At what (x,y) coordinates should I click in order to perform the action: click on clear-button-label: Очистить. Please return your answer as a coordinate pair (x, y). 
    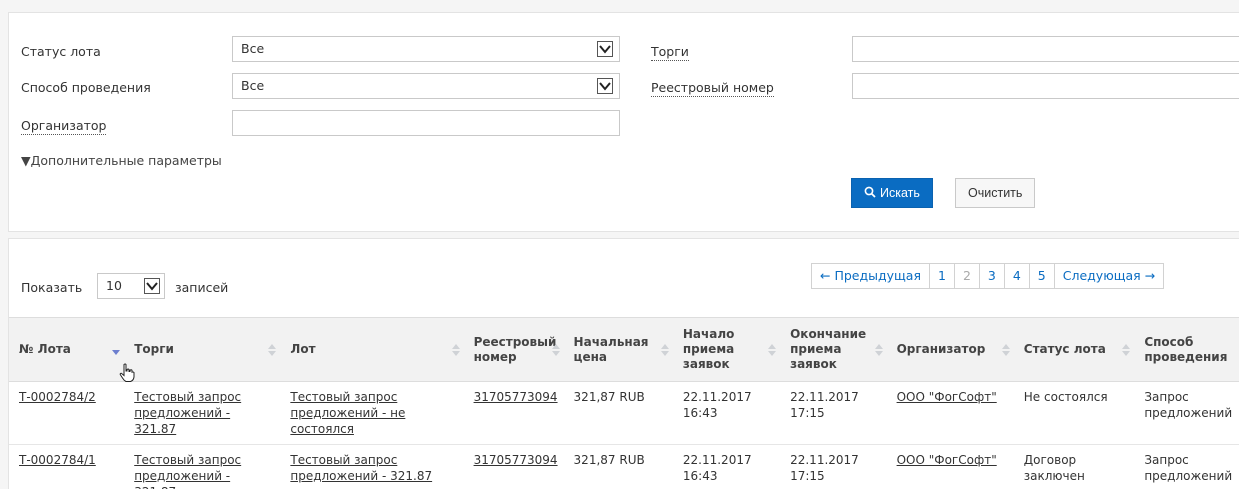
    Looking at the image, I should click on (995, 193).